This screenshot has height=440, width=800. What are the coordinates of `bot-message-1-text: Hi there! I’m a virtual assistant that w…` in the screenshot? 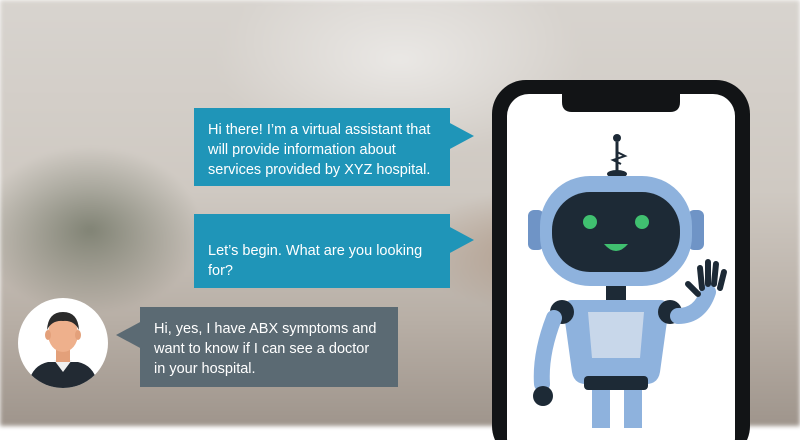 It's located at (319, 150).